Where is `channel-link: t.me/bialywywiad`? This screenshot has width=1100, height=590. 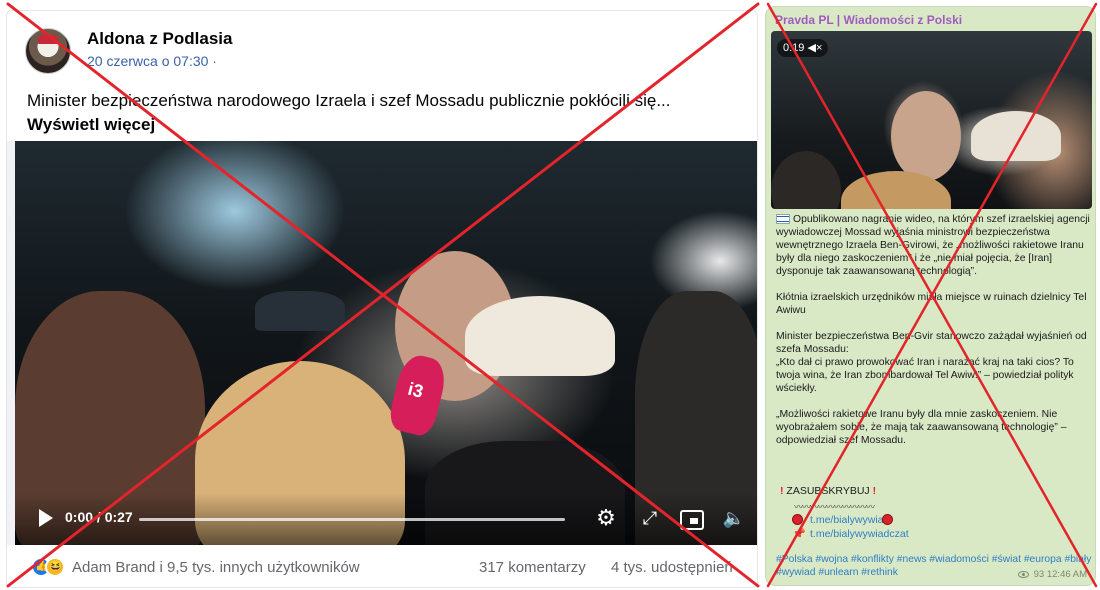
channel-link: t.me/bialywywiad is located at coordinates (849, 520).